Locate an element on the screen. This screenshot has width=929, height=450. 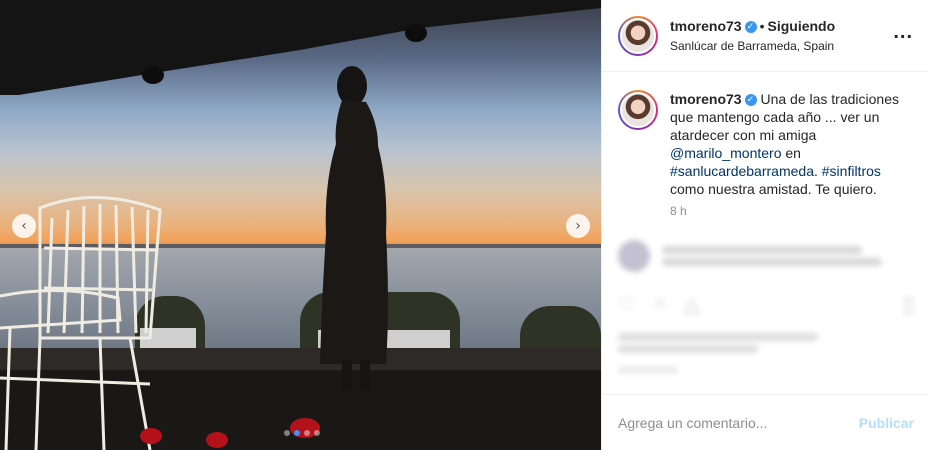
obscured-date is located at coordinates (765, 370).